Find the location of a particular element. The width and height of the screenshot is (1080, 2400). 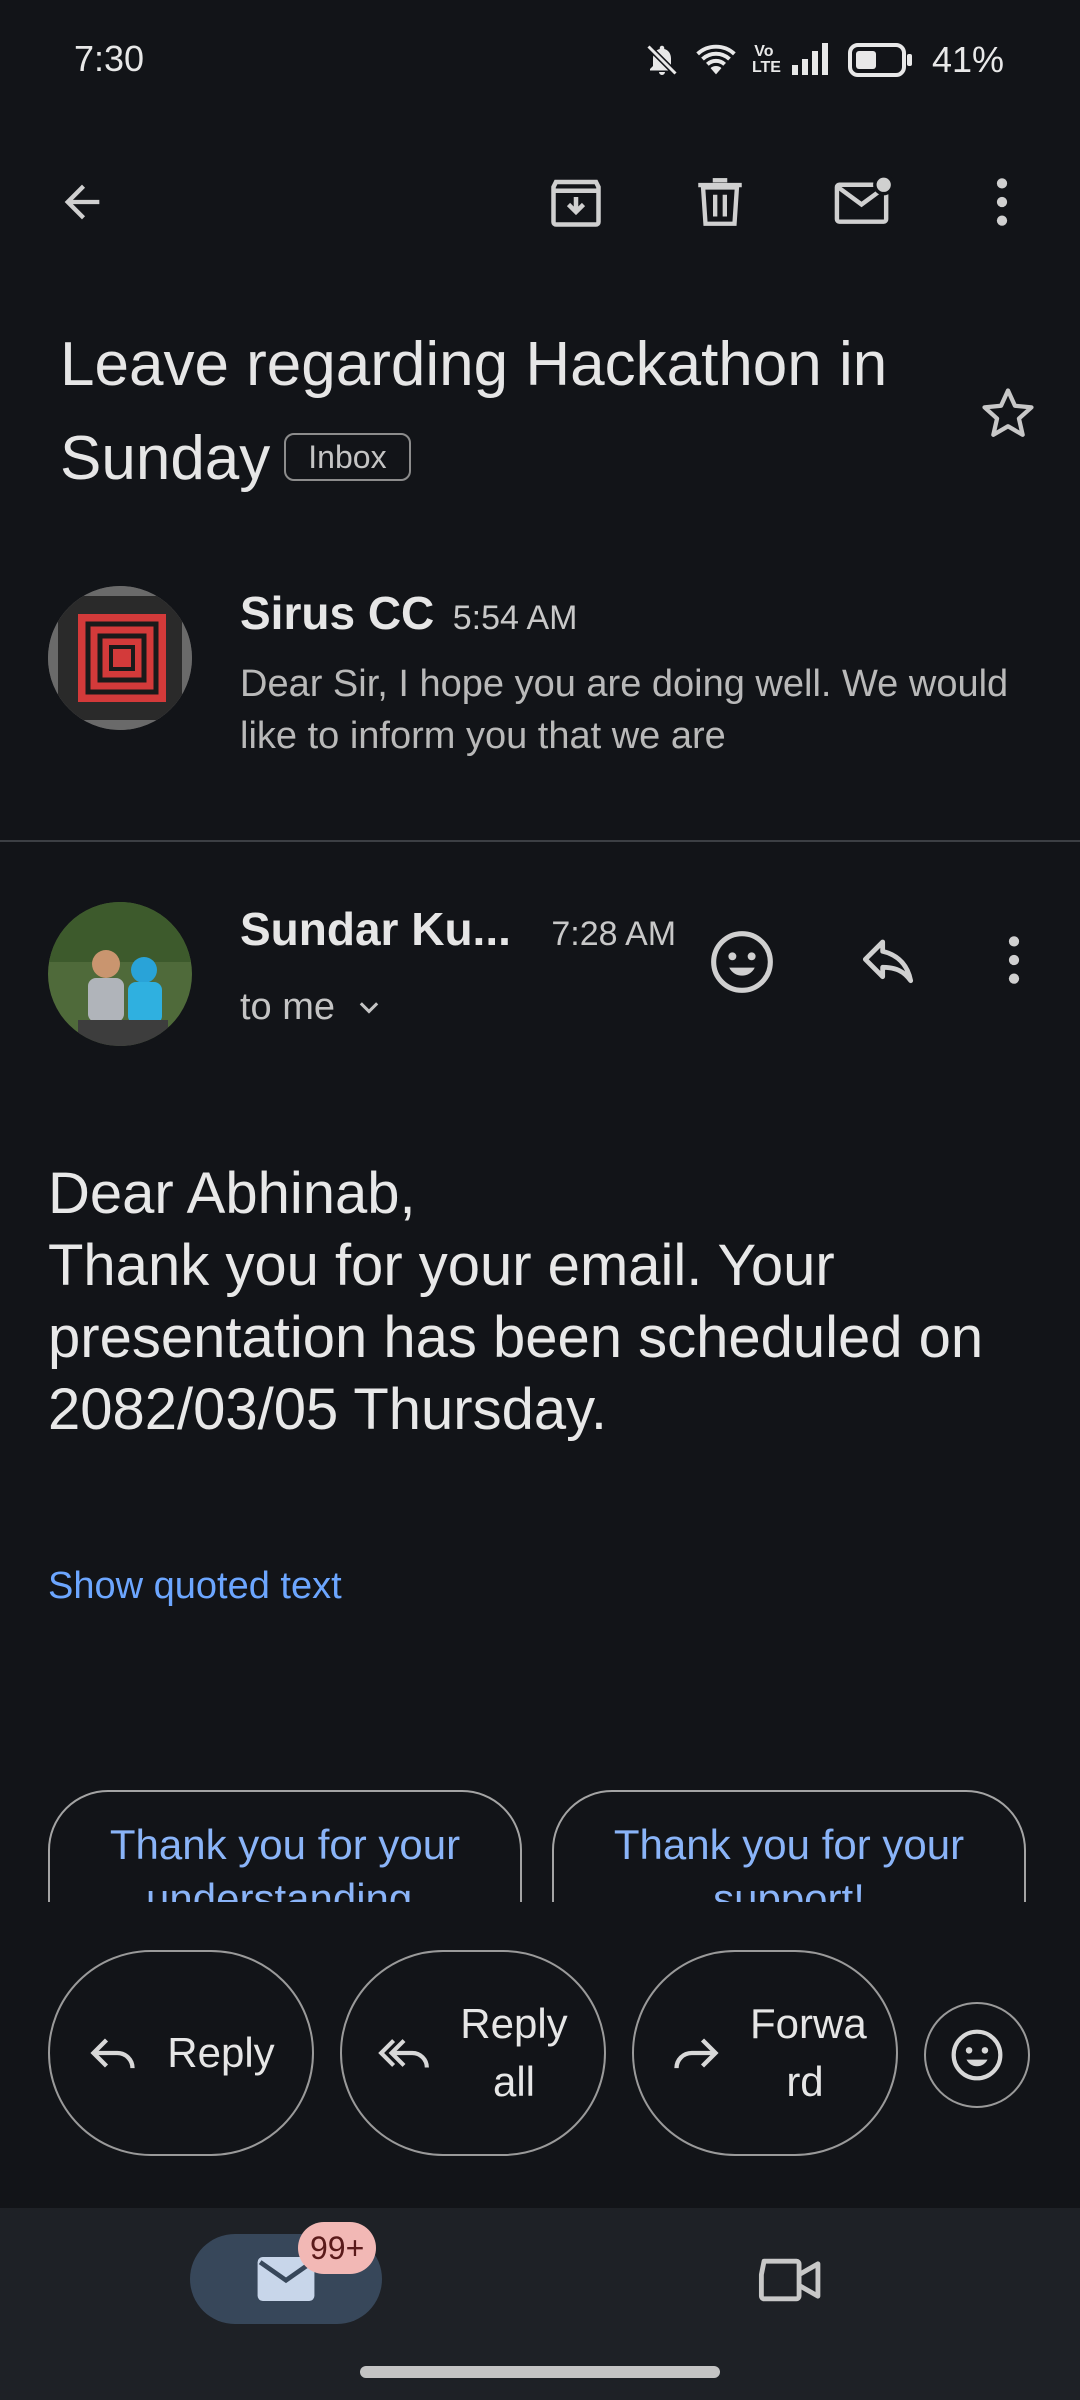

status-time: 7:30 is located at coordinates (109, 58).